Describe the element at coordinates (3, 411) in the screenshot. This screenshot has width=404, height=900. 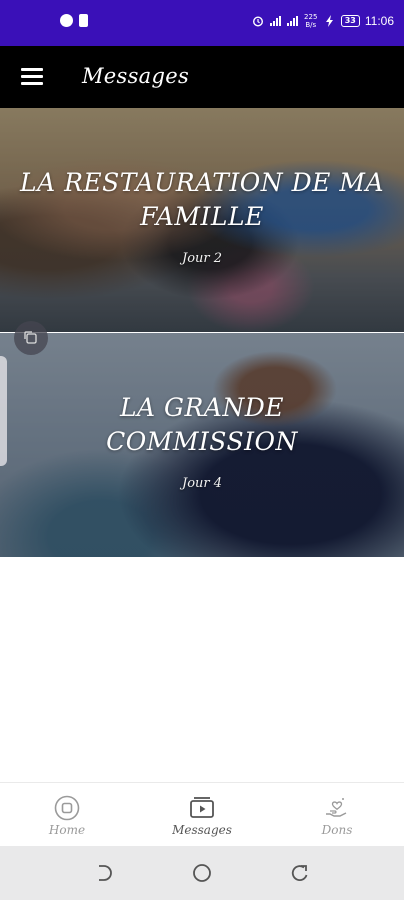
I see `side-edge-handle` at that location.